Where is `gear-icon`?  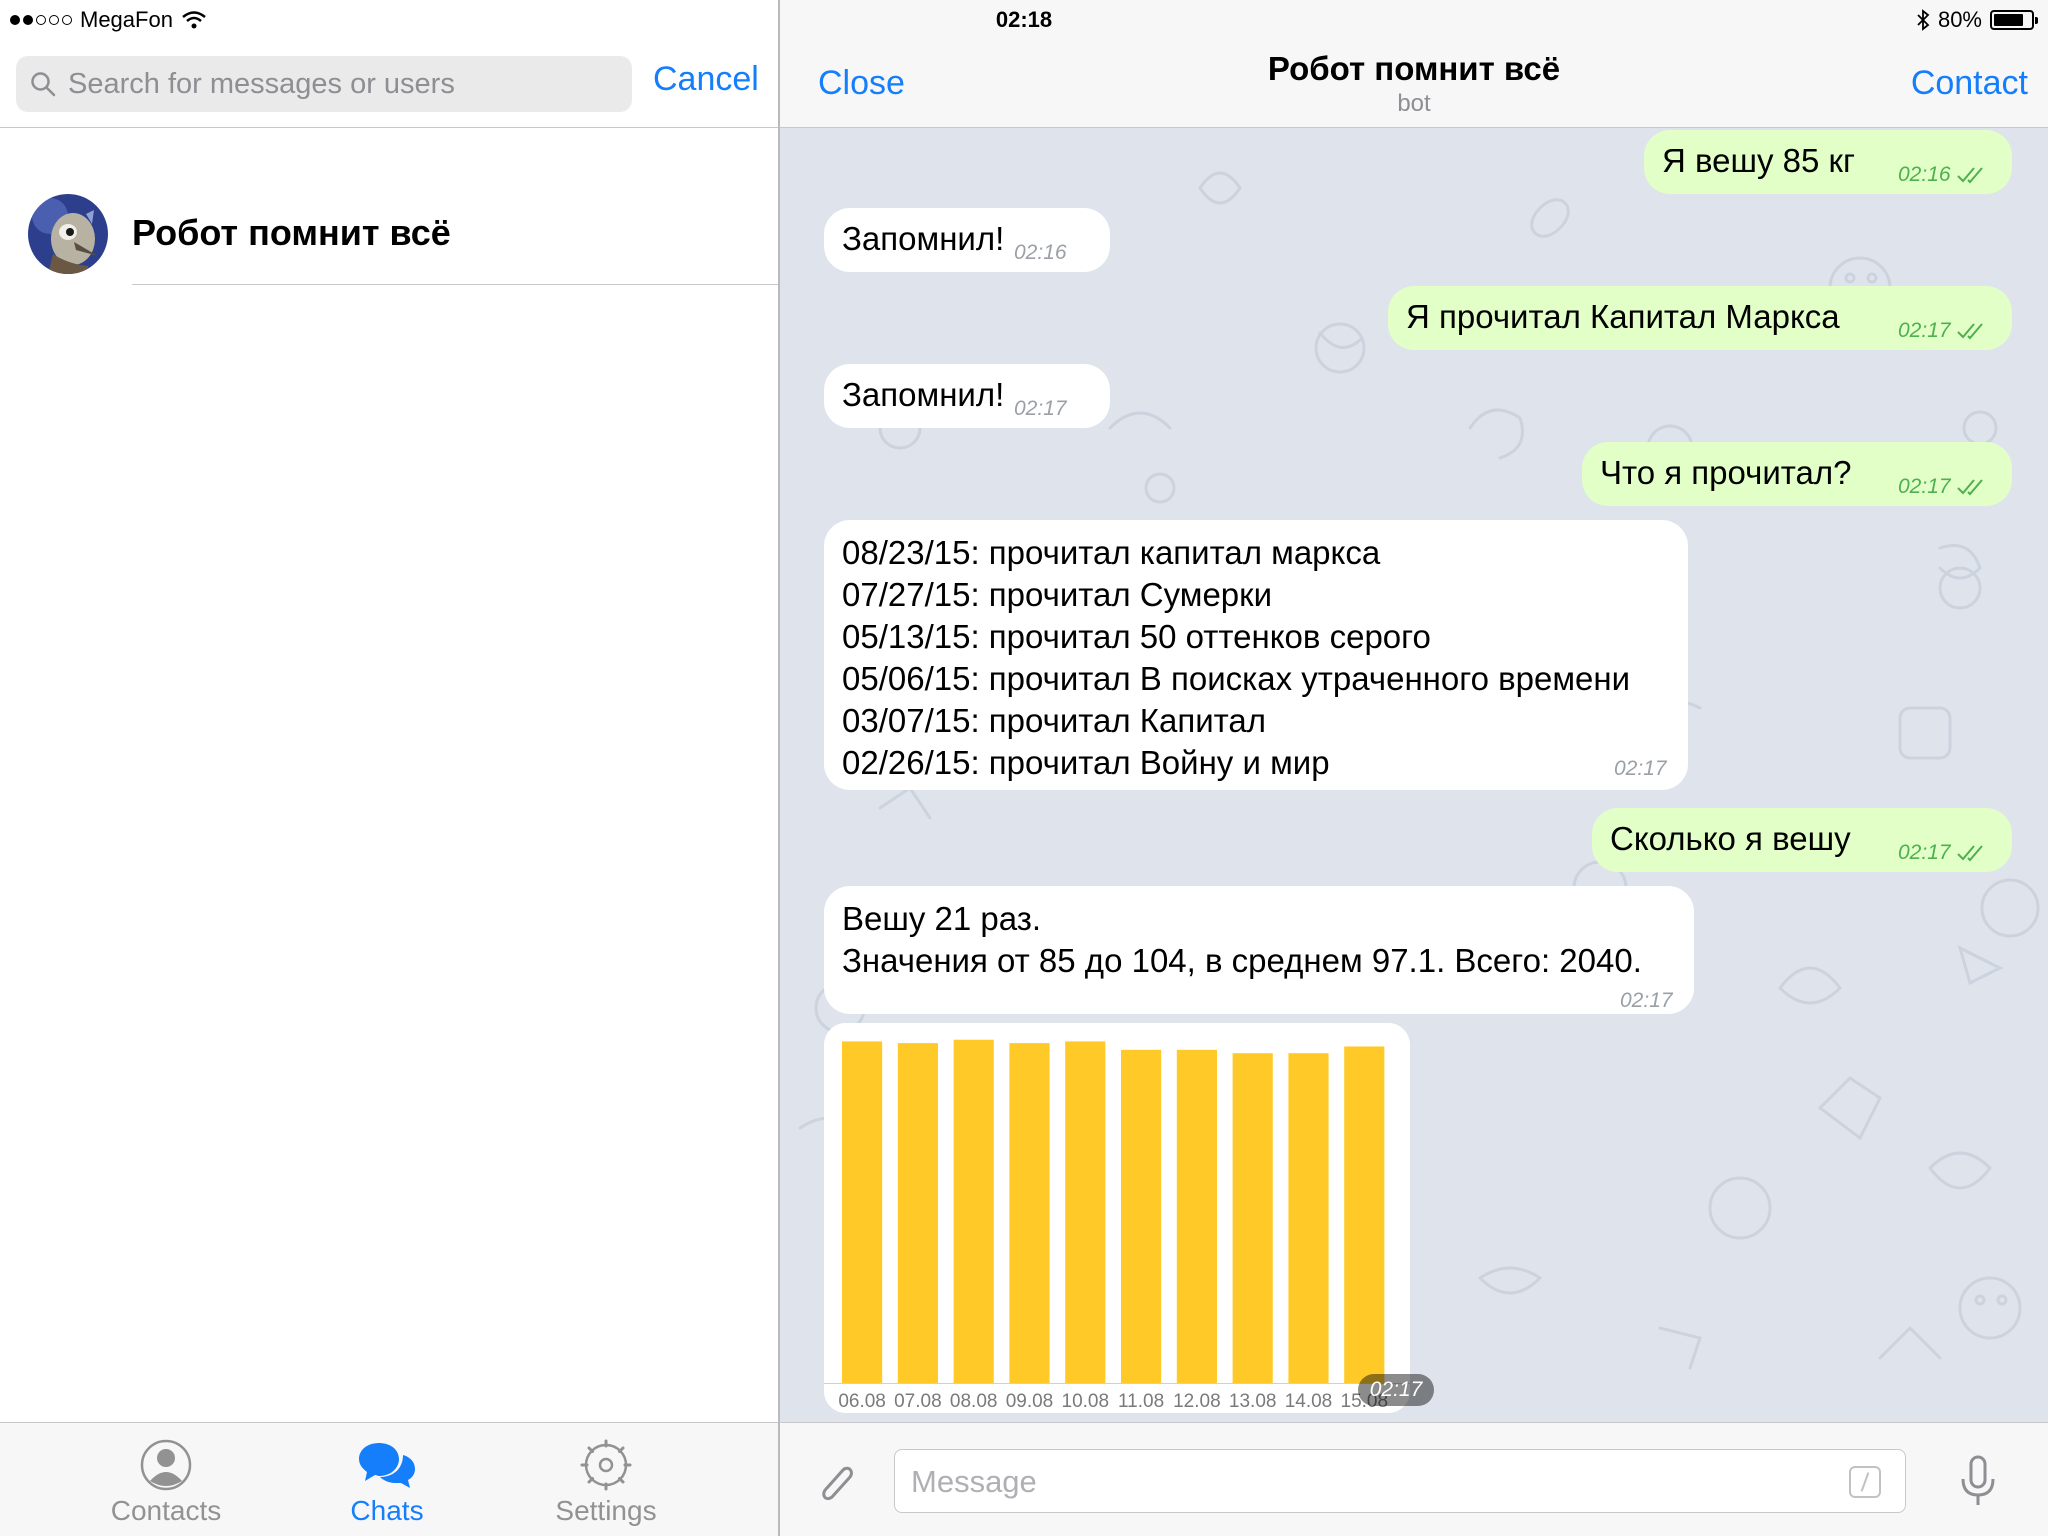
gear-icon is located at coordinates (606, 1465).